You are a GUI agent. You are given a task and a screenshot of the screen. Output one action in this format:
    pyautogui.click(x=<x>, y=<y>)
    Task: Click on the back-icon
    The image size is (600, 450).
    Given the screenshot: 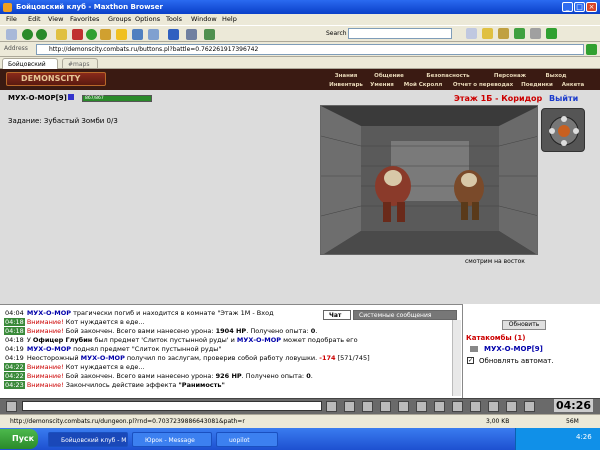 What is the action you would take?
    pyautogui.click(x=27, y=34)
    